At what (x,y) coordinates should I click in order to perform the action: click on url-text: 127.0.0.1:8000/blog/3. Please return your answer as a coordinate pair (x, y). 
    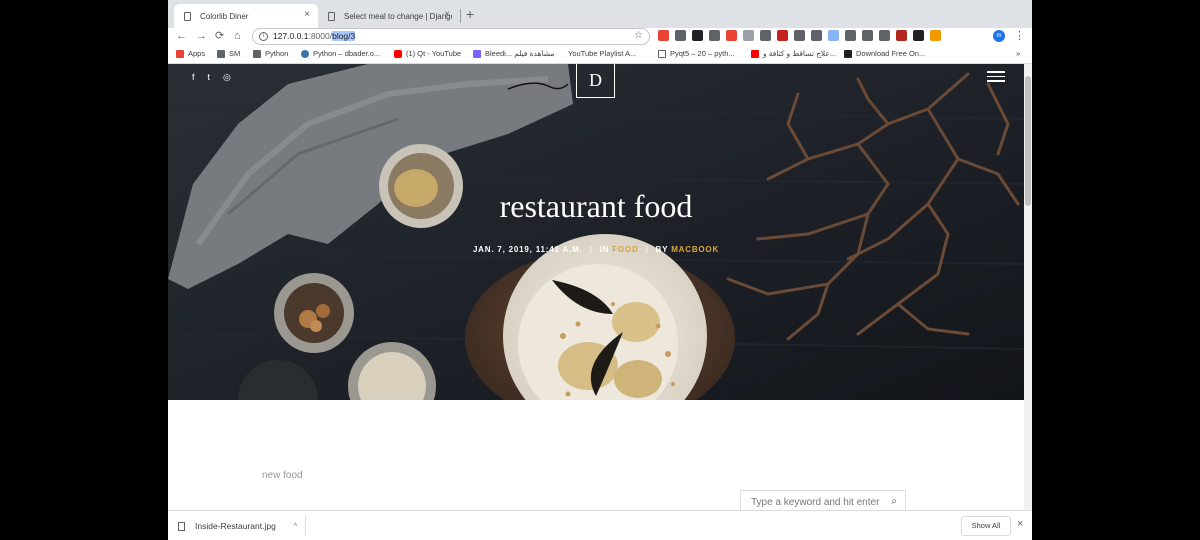
    Looking at the image, I should click on (314, 36).